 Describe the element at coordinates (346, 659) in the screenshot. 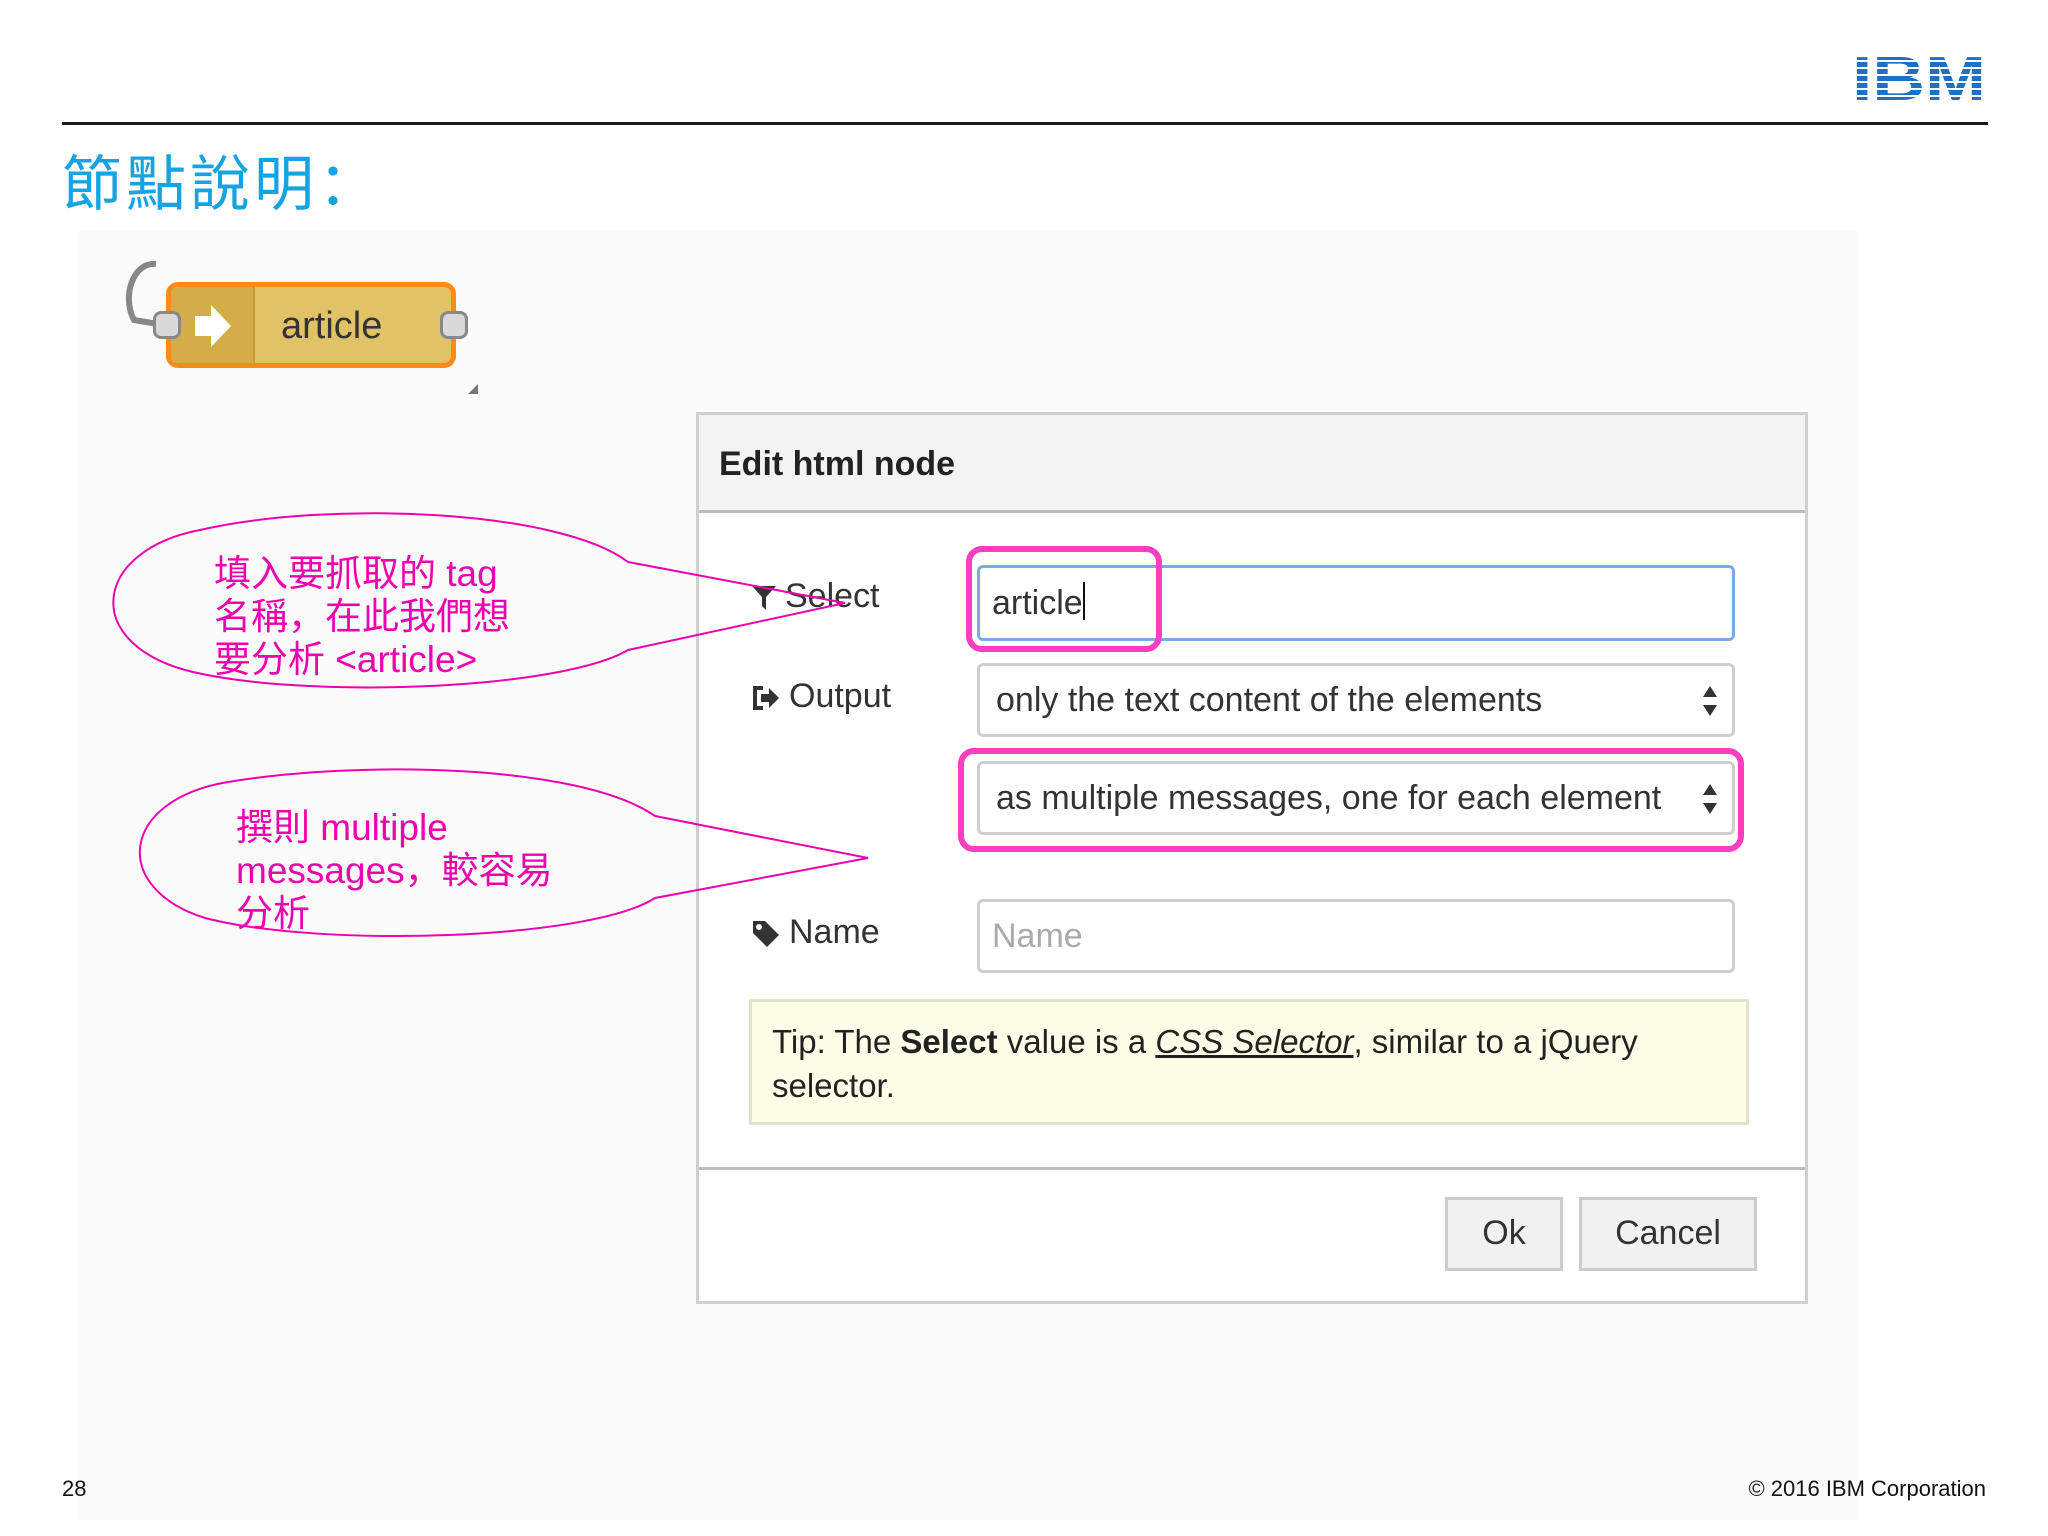

I see `callout-line: 要分析 <article>` at that location.